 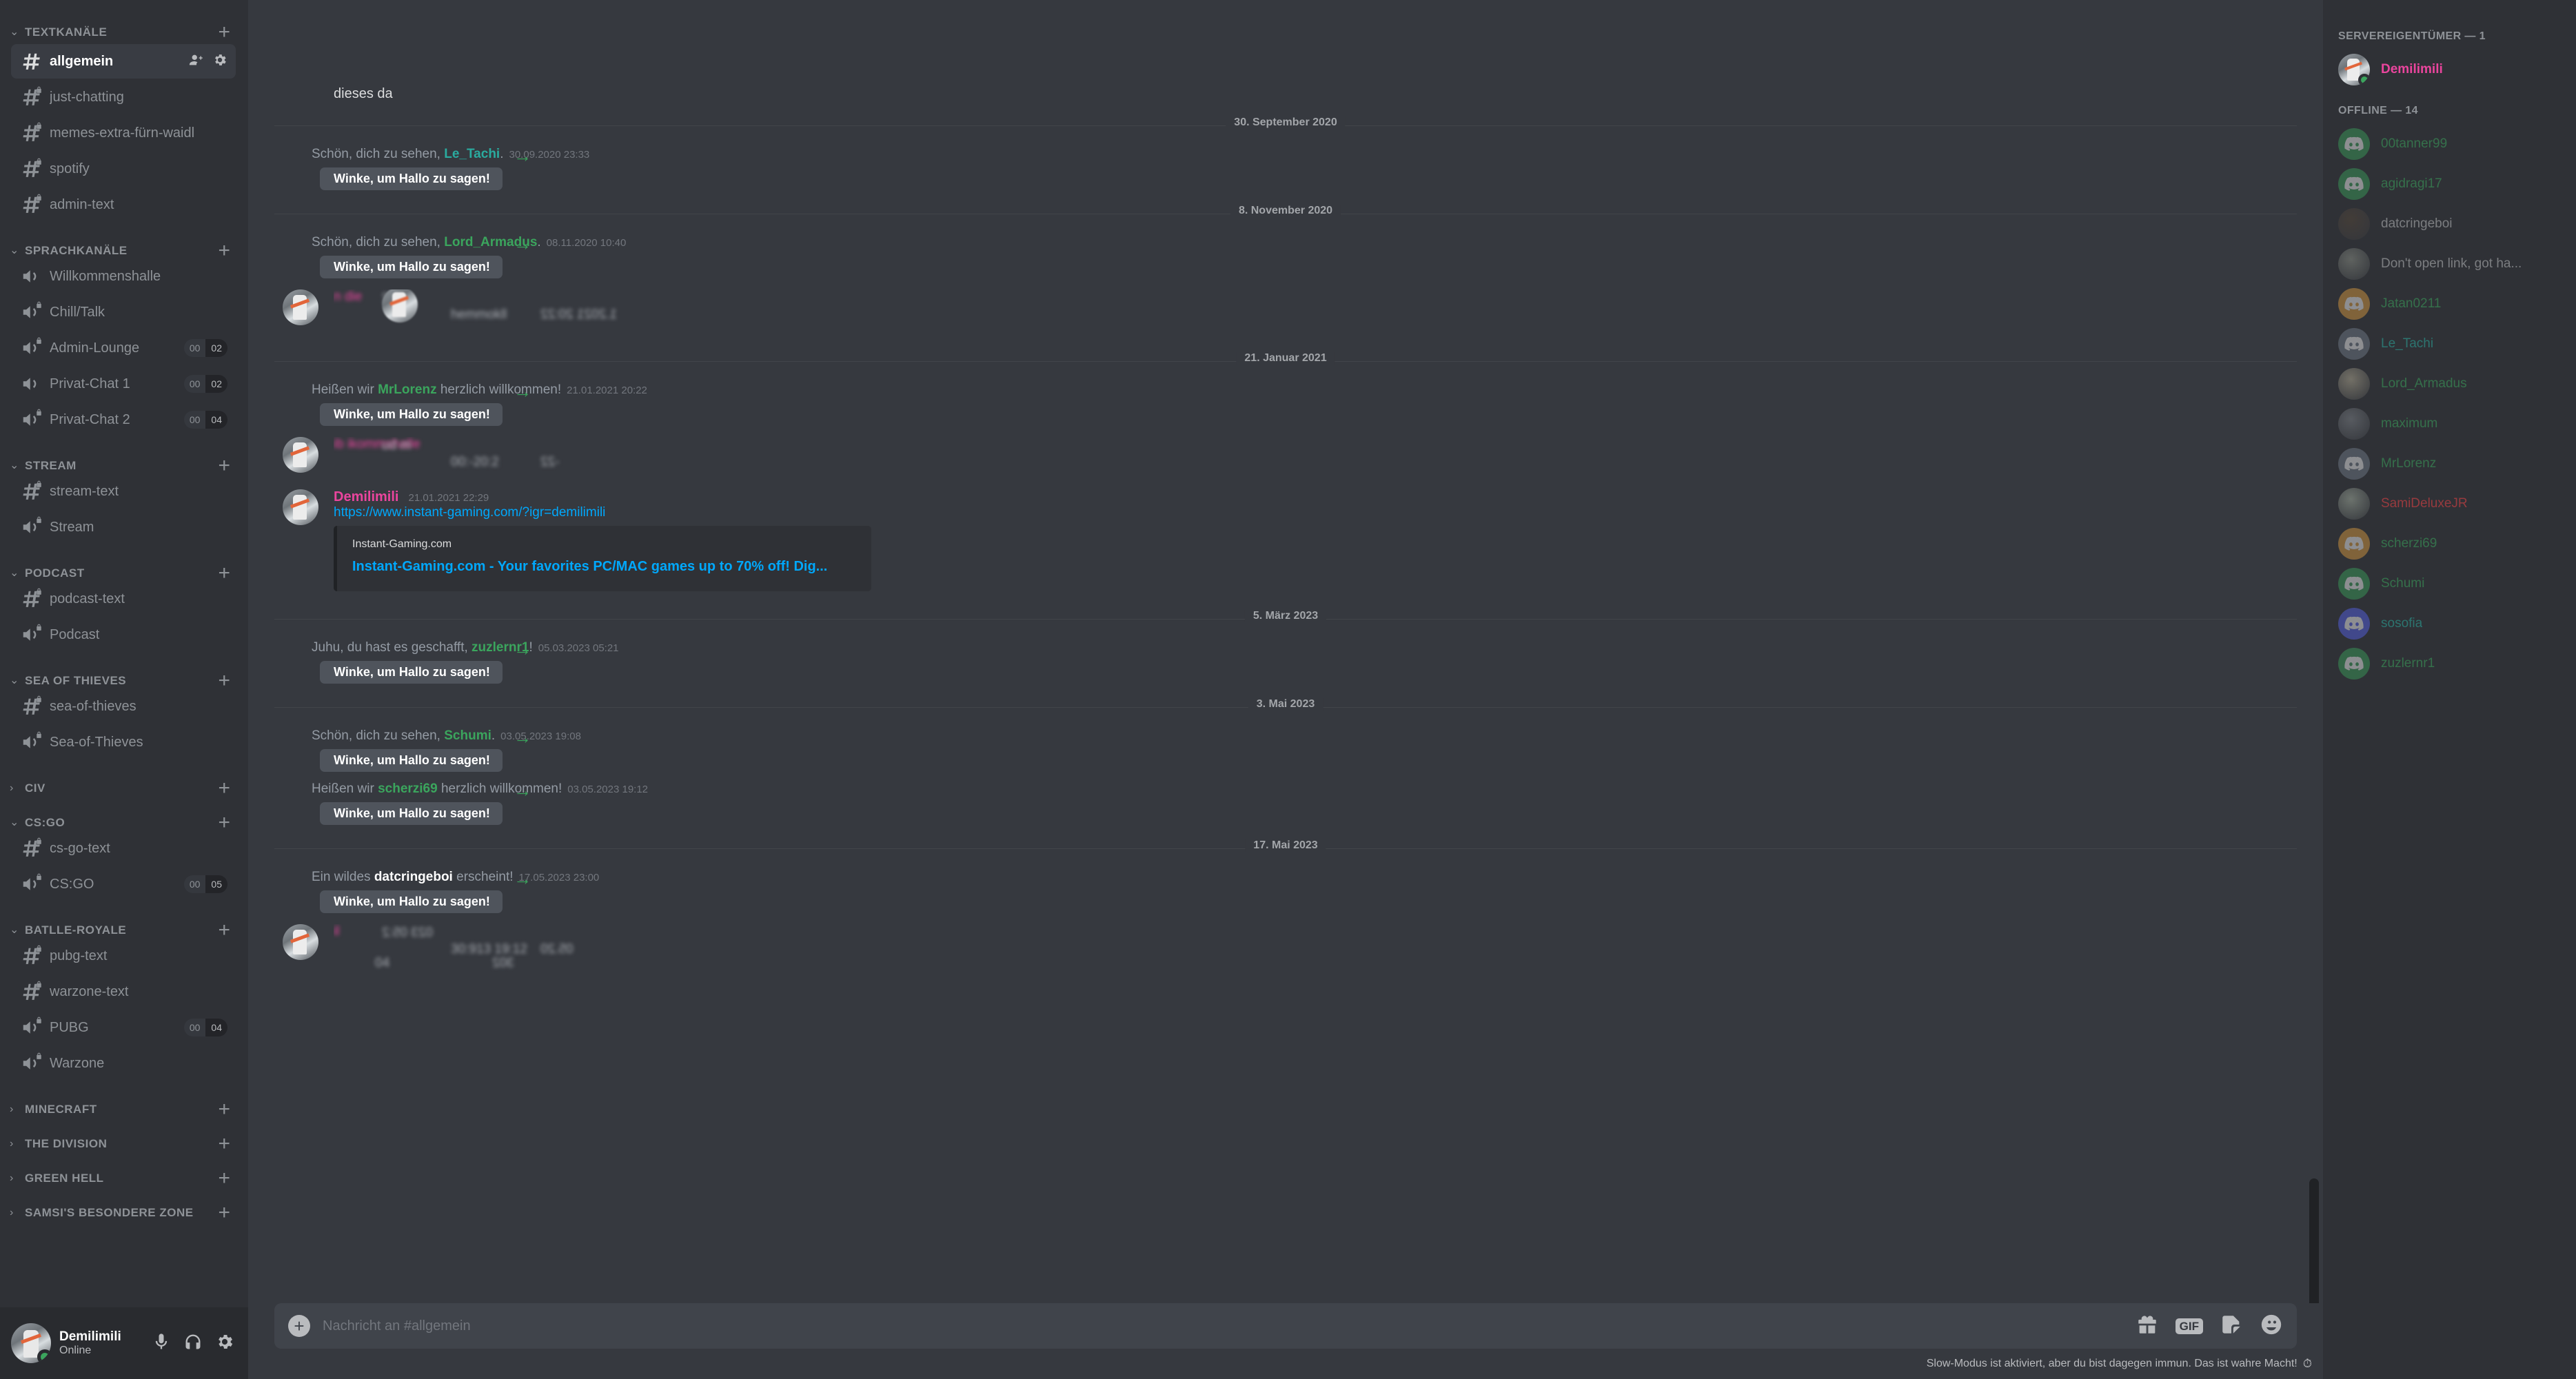 What do you see at coordinates (124, 814) in the screenshot?
I see `channel-category-header: ⌄ CS:GO +` at bounding box center [124, 814].